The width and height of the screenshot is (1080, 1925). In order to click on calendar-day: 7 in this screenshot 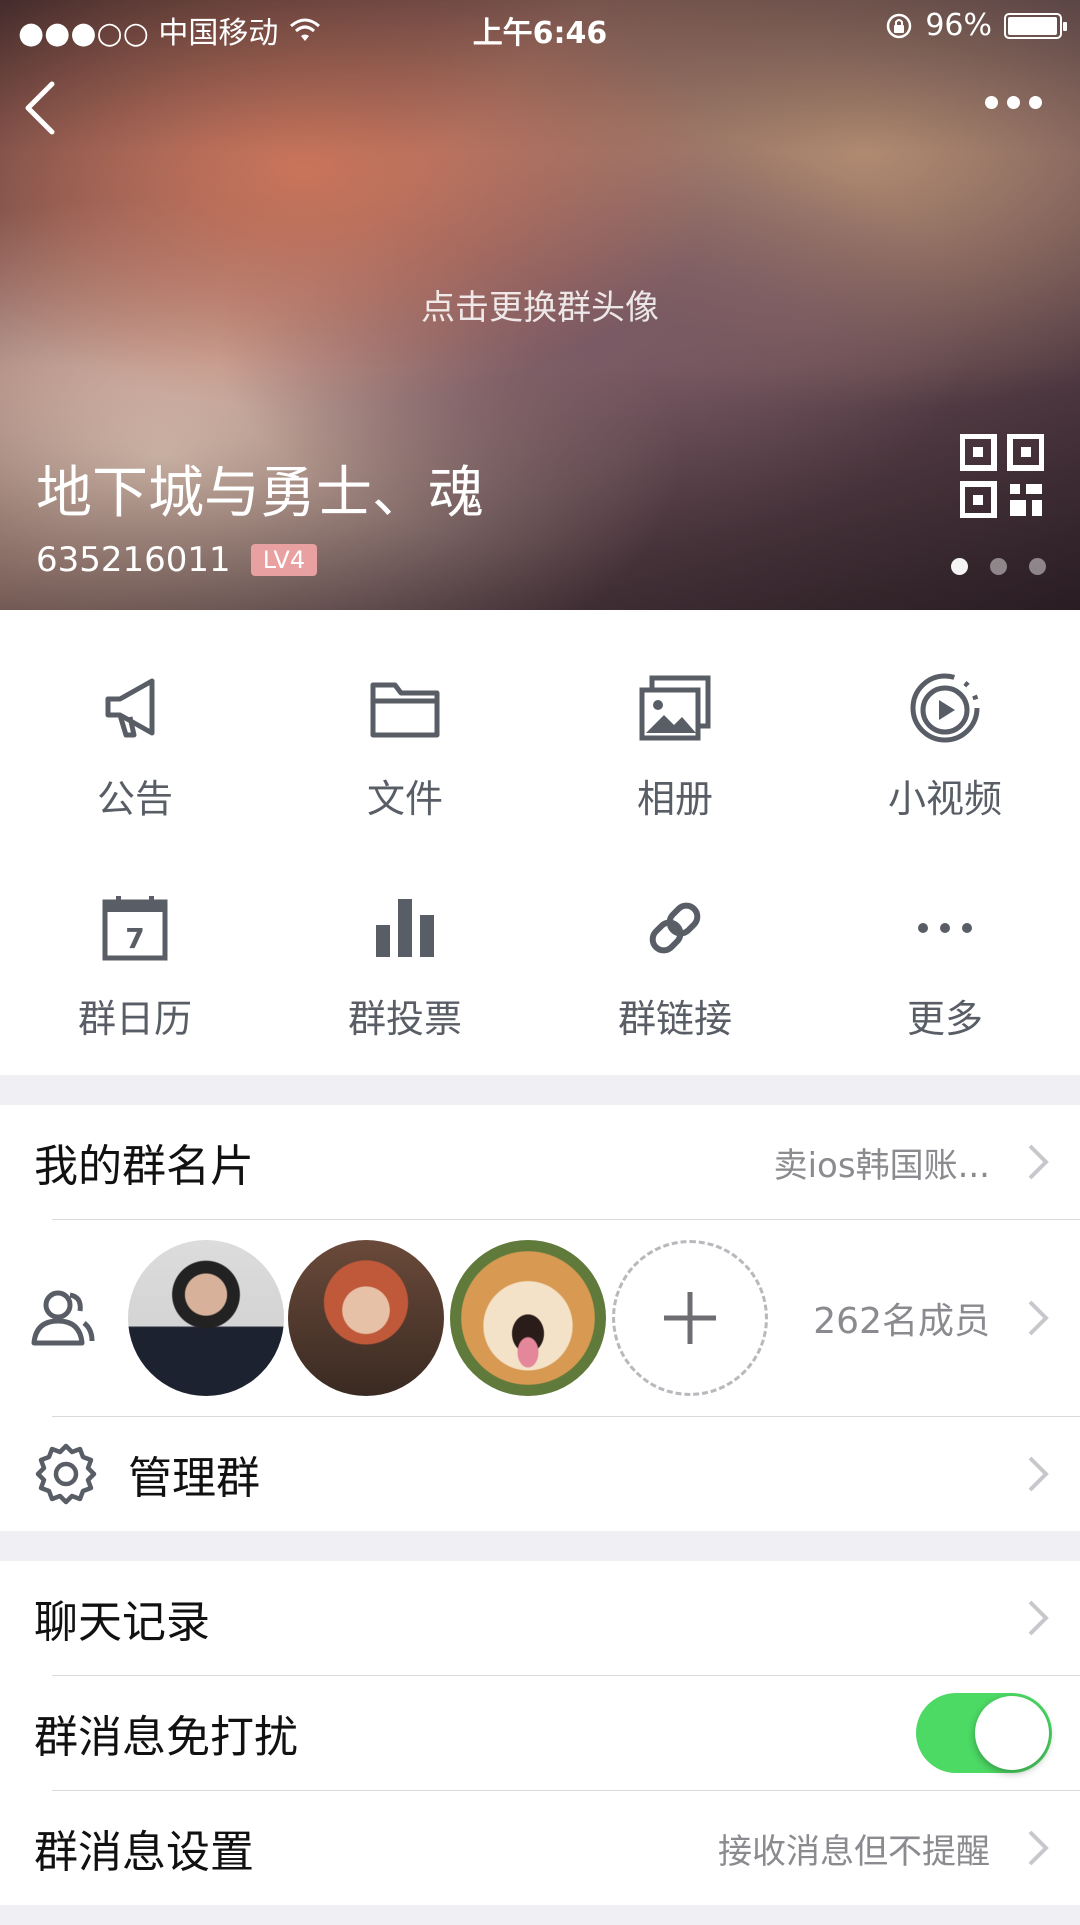, I will do `click(134, 938)`.